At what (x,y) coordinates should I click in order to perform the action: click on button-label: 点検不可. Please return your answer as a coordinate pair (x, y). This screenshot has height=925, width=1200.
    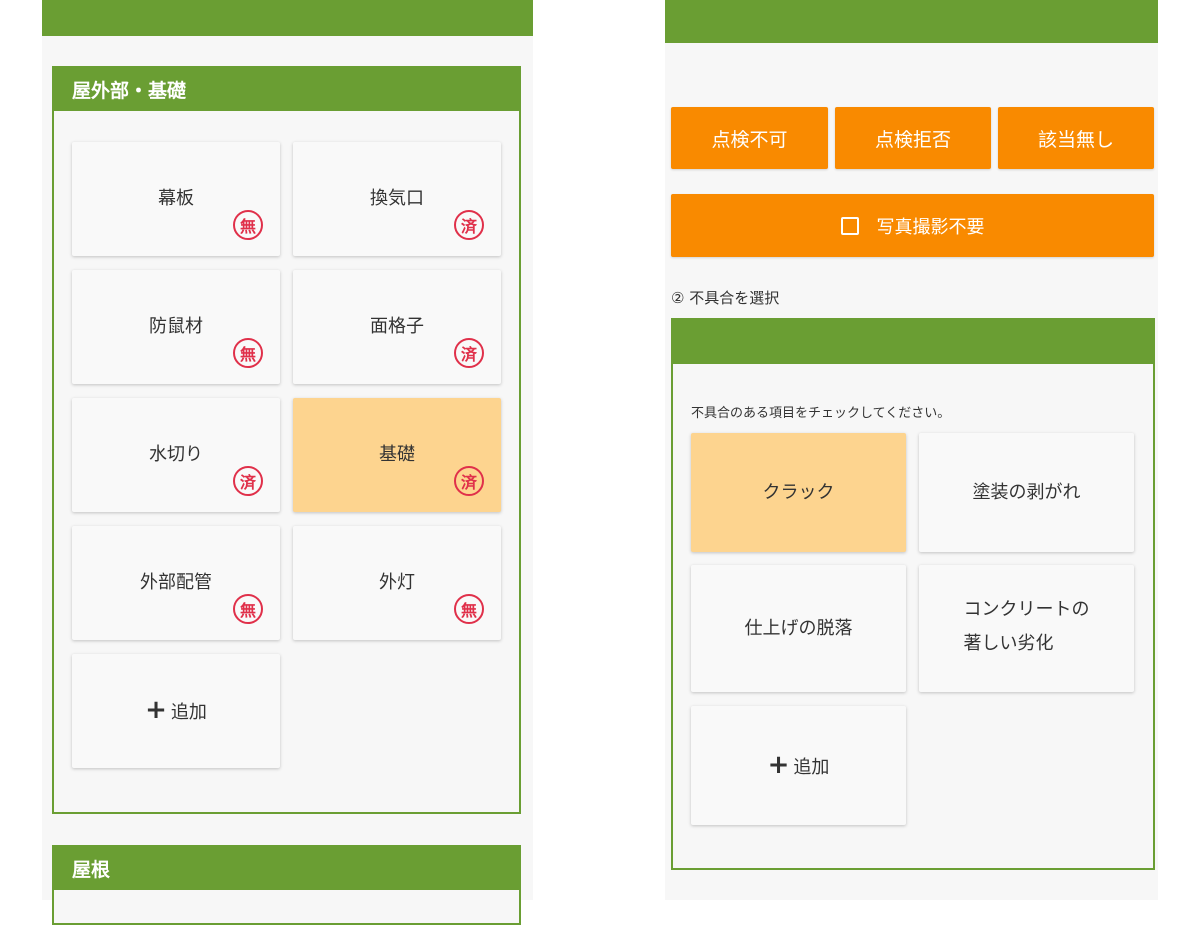
    Looking at the image, I should click on (749, 139).